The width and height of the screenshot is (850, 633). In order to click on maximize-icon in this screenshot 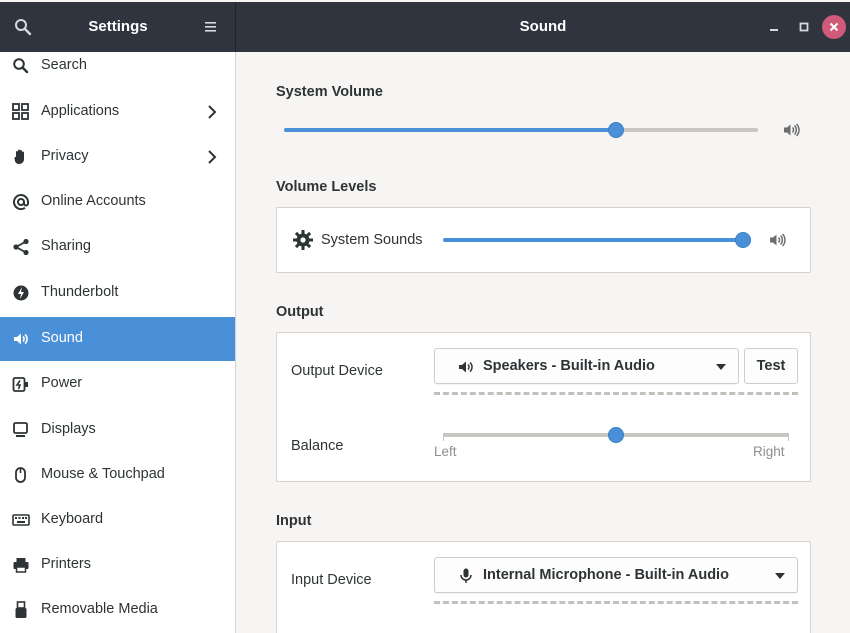, I will do `click(804, 27)`.